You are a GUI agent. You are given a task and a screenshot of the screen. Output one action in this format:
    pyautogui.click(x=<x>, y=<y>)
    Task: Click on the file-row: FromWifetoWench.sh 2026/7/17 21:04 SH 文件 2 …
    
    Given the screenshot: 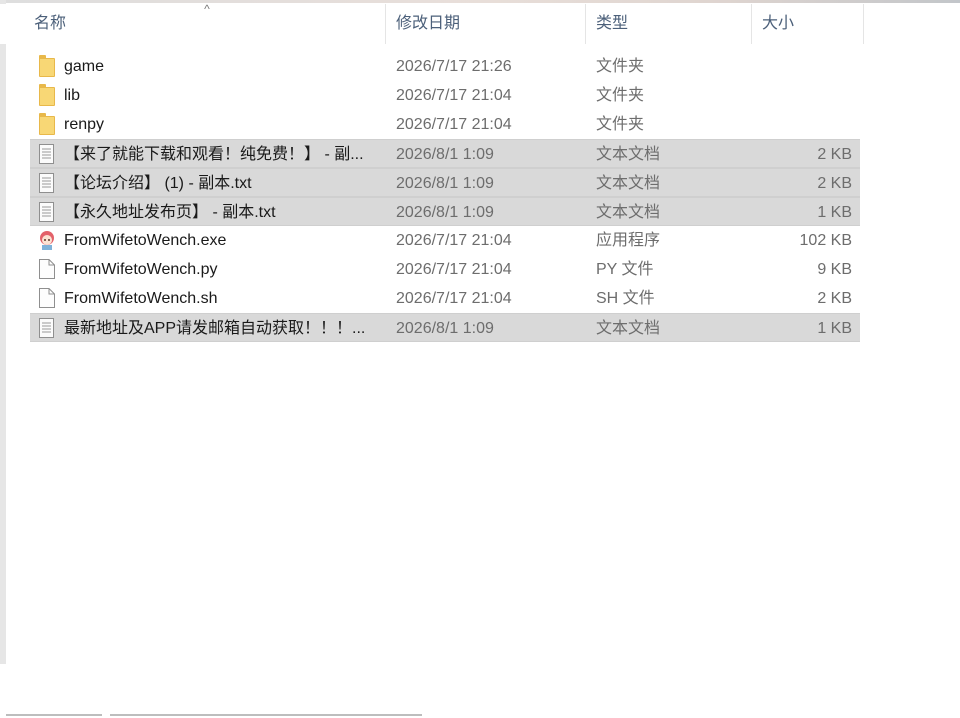 What is the action you would take?
    pyautogui.click(x=445, y=298)
    